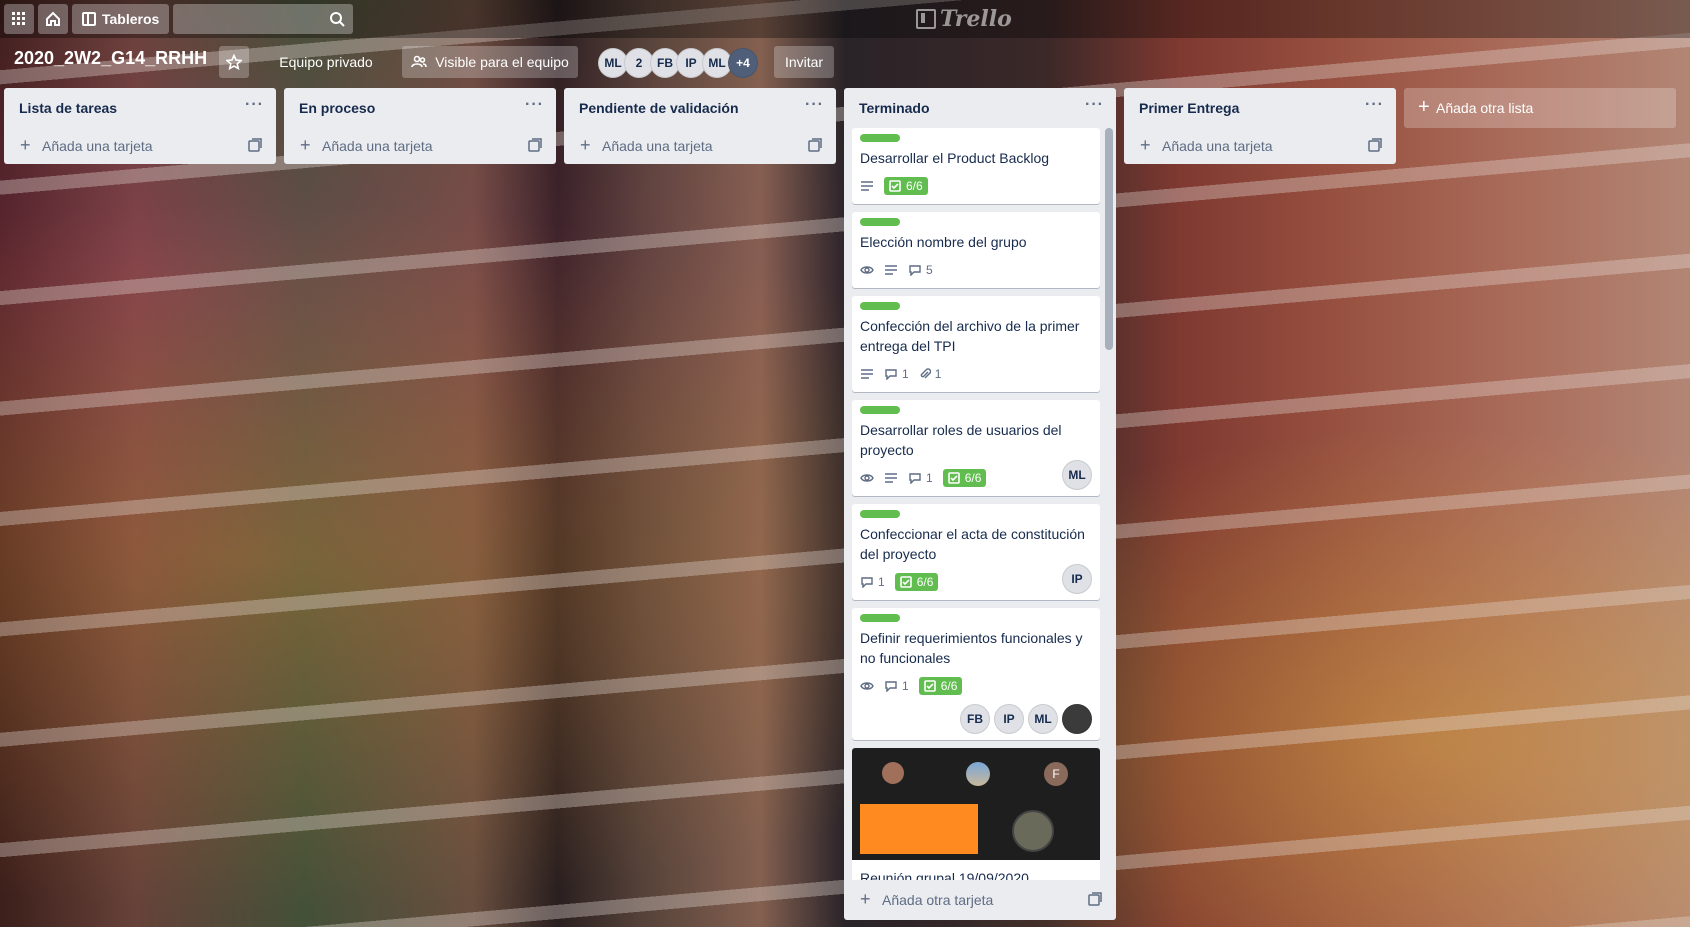 The image size is (1690, 927). What do you see at coordinates (894, 108) in the screenshot?
I see `list-title: Terminado` at bounding box center [894, 108].